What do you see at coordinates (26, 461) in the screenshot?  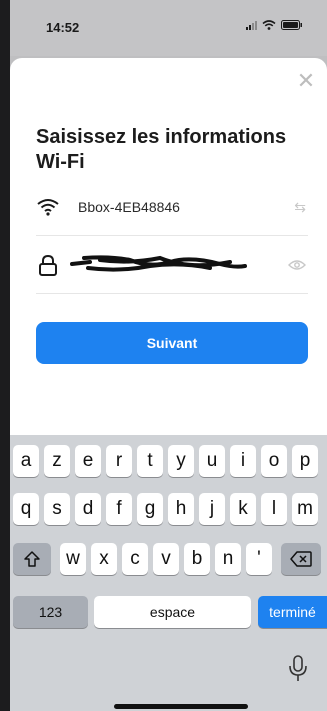 I see `key-a: a` at bounding box center [26, 461].